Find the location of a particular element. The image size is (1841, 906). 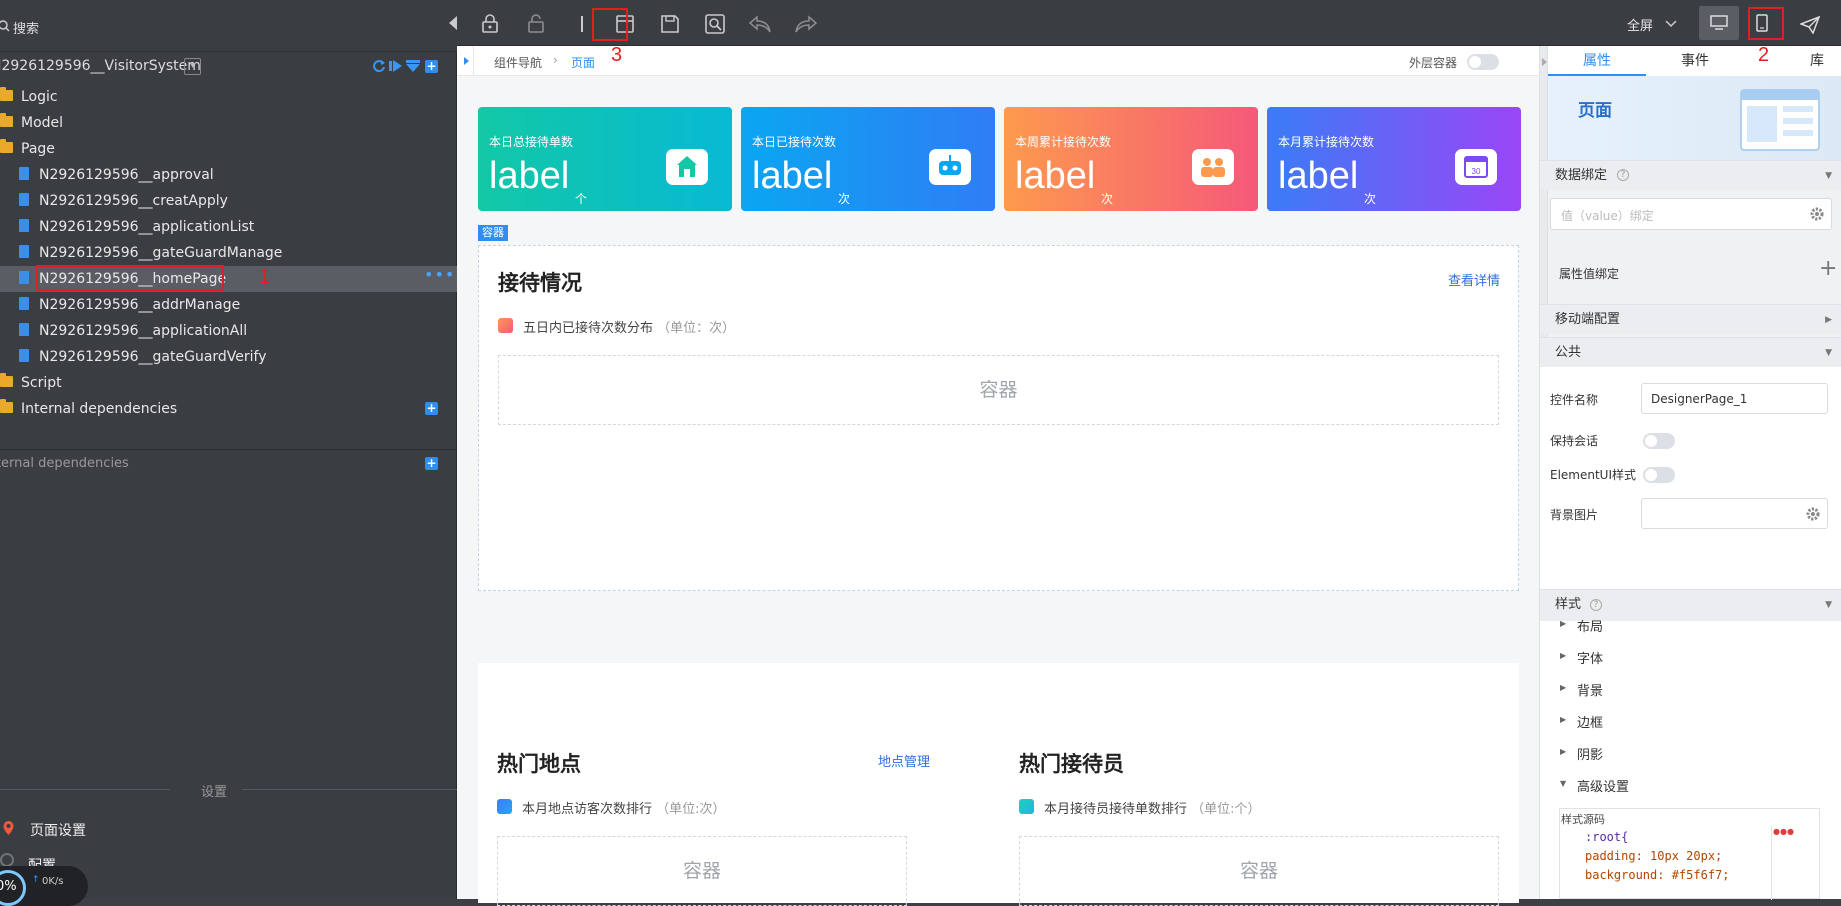

tree-item-label: Internal dependencies is located at coordinates (99, 409).